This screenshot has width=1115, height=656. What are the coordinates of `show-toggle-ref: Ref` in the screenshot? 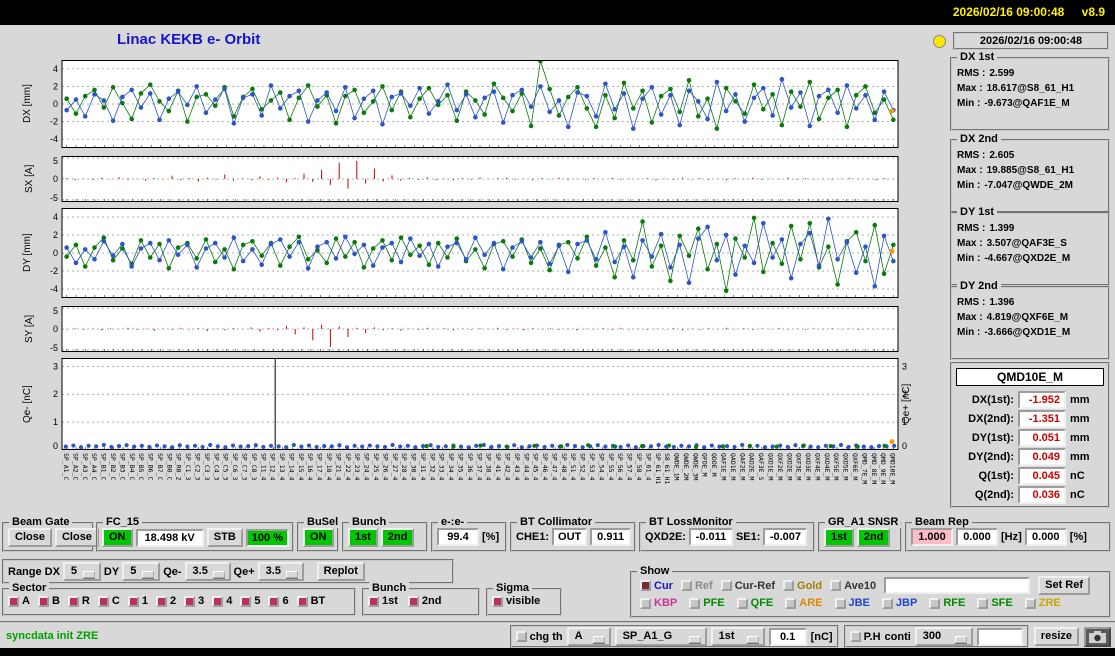 It's located at (696, 585).